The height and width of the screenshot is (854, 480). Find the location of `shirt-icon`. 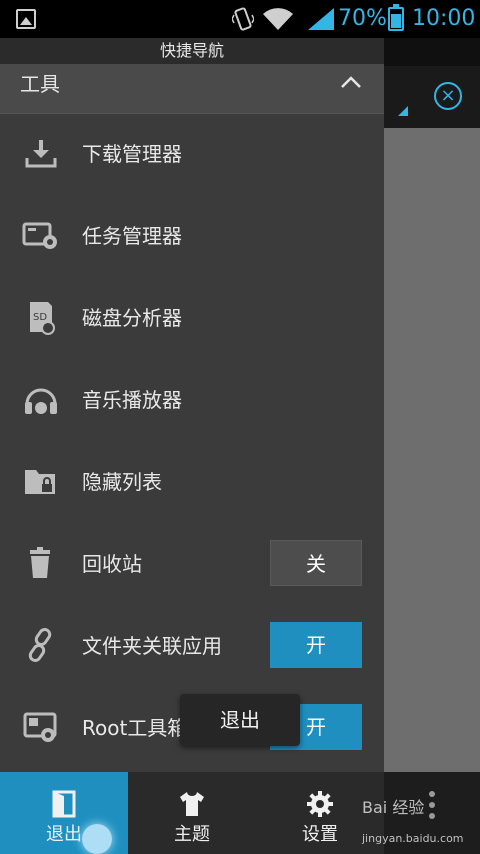

shirt-icon is located at coordinates (192, 804).